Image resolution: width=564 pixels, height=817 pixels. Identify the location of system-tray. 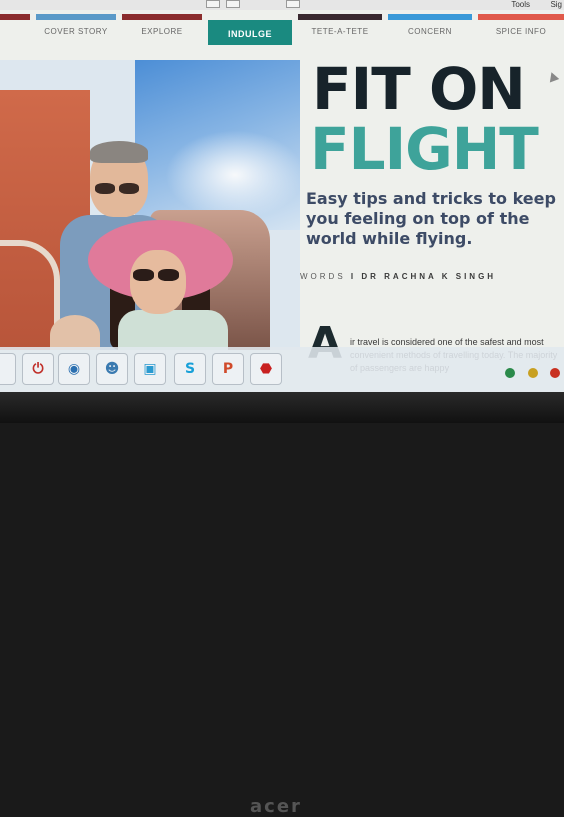
(528, 372).